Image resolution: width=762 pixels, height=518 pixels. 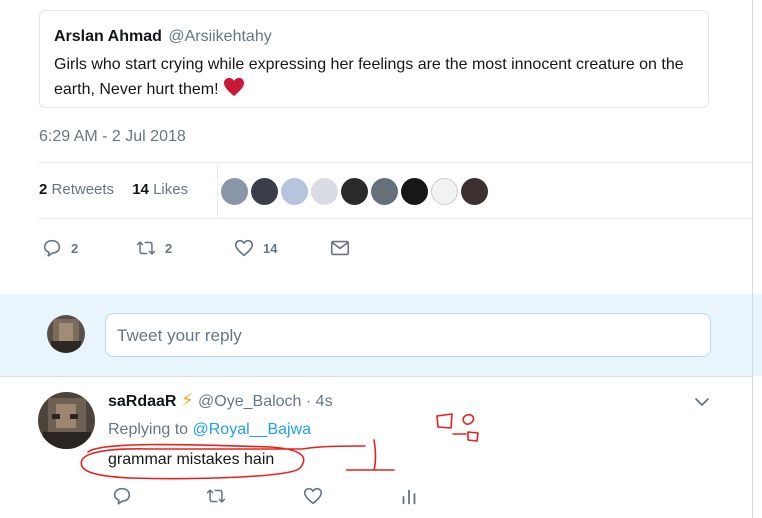 I want to click on quoted-tweet-author: Arslan Ahmad @Arsiikehtahy, so click(x=163, y=37).